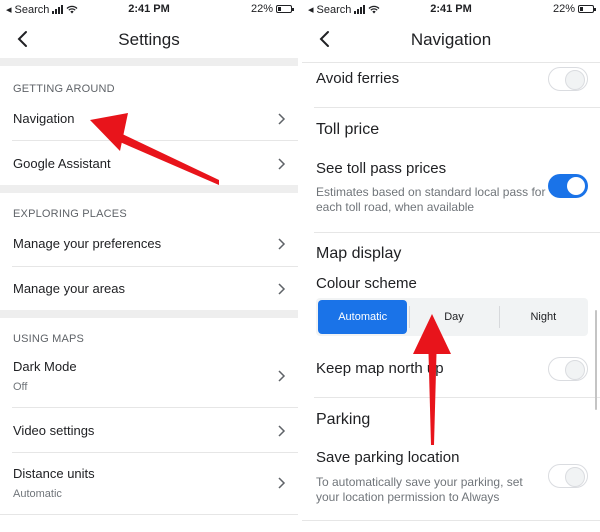  Describe the element at coordinates (45, 366) in the screenshot. I see `settings-item-label: Dark Mode` at that location.